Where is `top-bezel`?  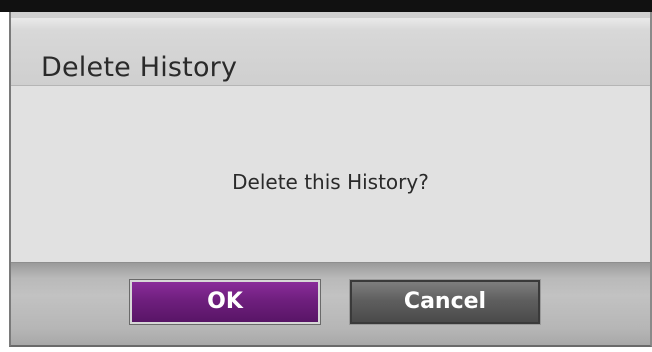 top-bezel is located at coordinates (326, 6).